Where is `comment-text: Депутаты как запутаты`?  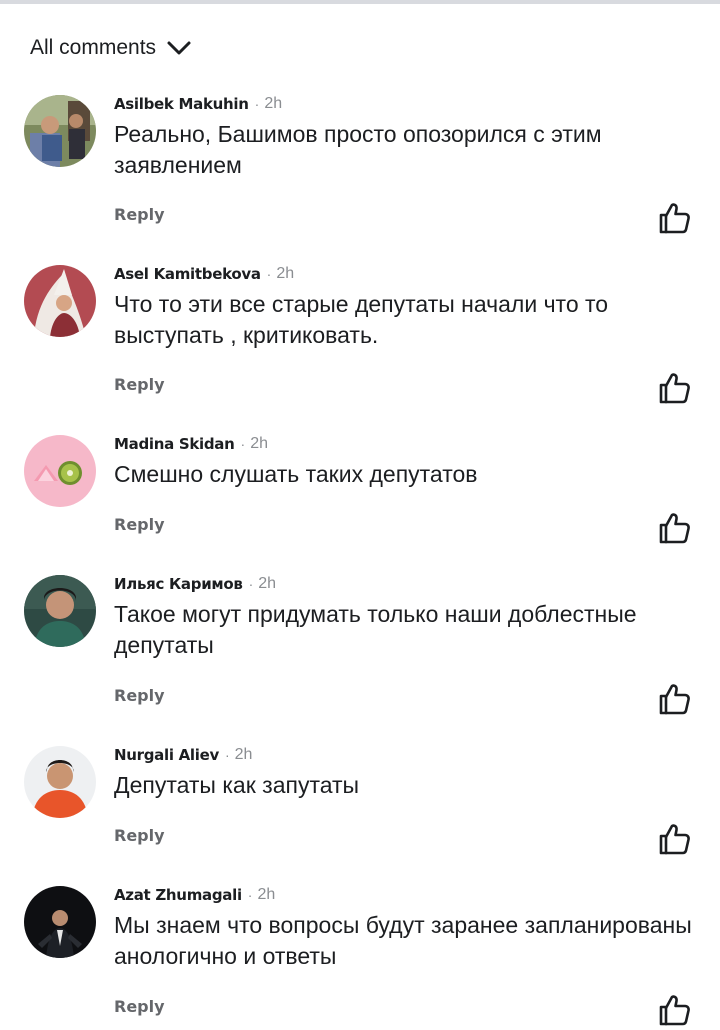
comment-text: Депутаты как запутаты is located at coordinates (237, 785).